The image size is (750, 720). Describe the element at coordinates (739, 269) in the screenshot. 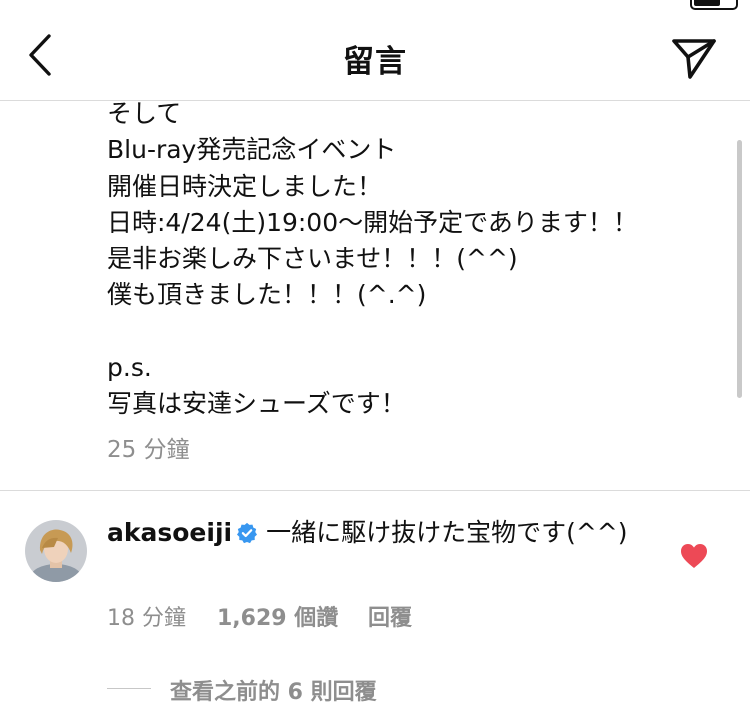

I see `scrollbar` at that location.